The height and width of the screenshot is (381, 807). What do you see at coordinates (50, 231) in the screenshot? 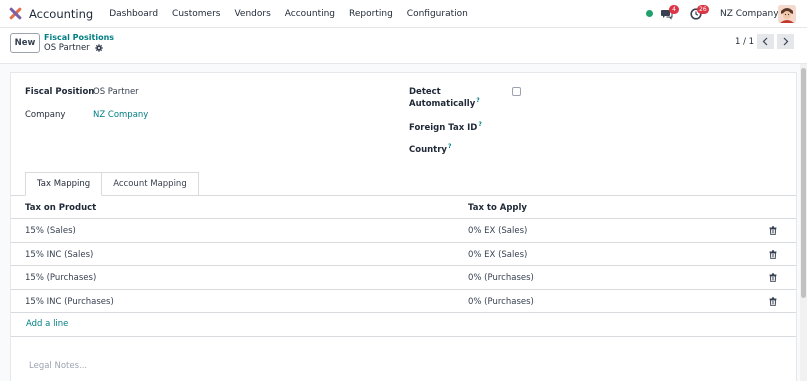
I see `tax-on-product-cell: 15% (Sales)` at bounding box center [50, 231].